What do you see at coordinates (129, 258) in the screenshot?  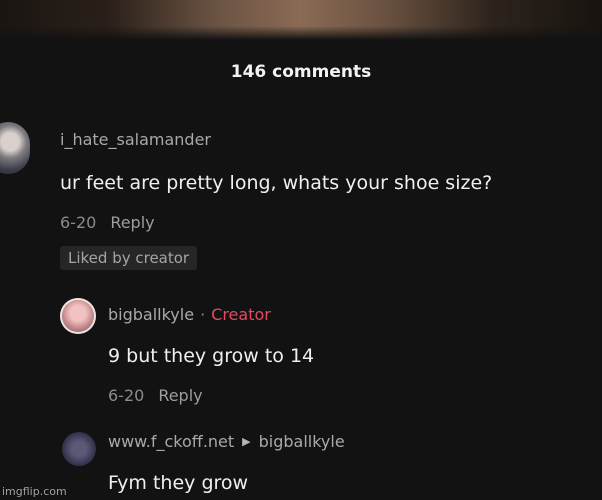 I see `liked-by-creator-badge: Liked by creator` at bounding box center [129, 258].